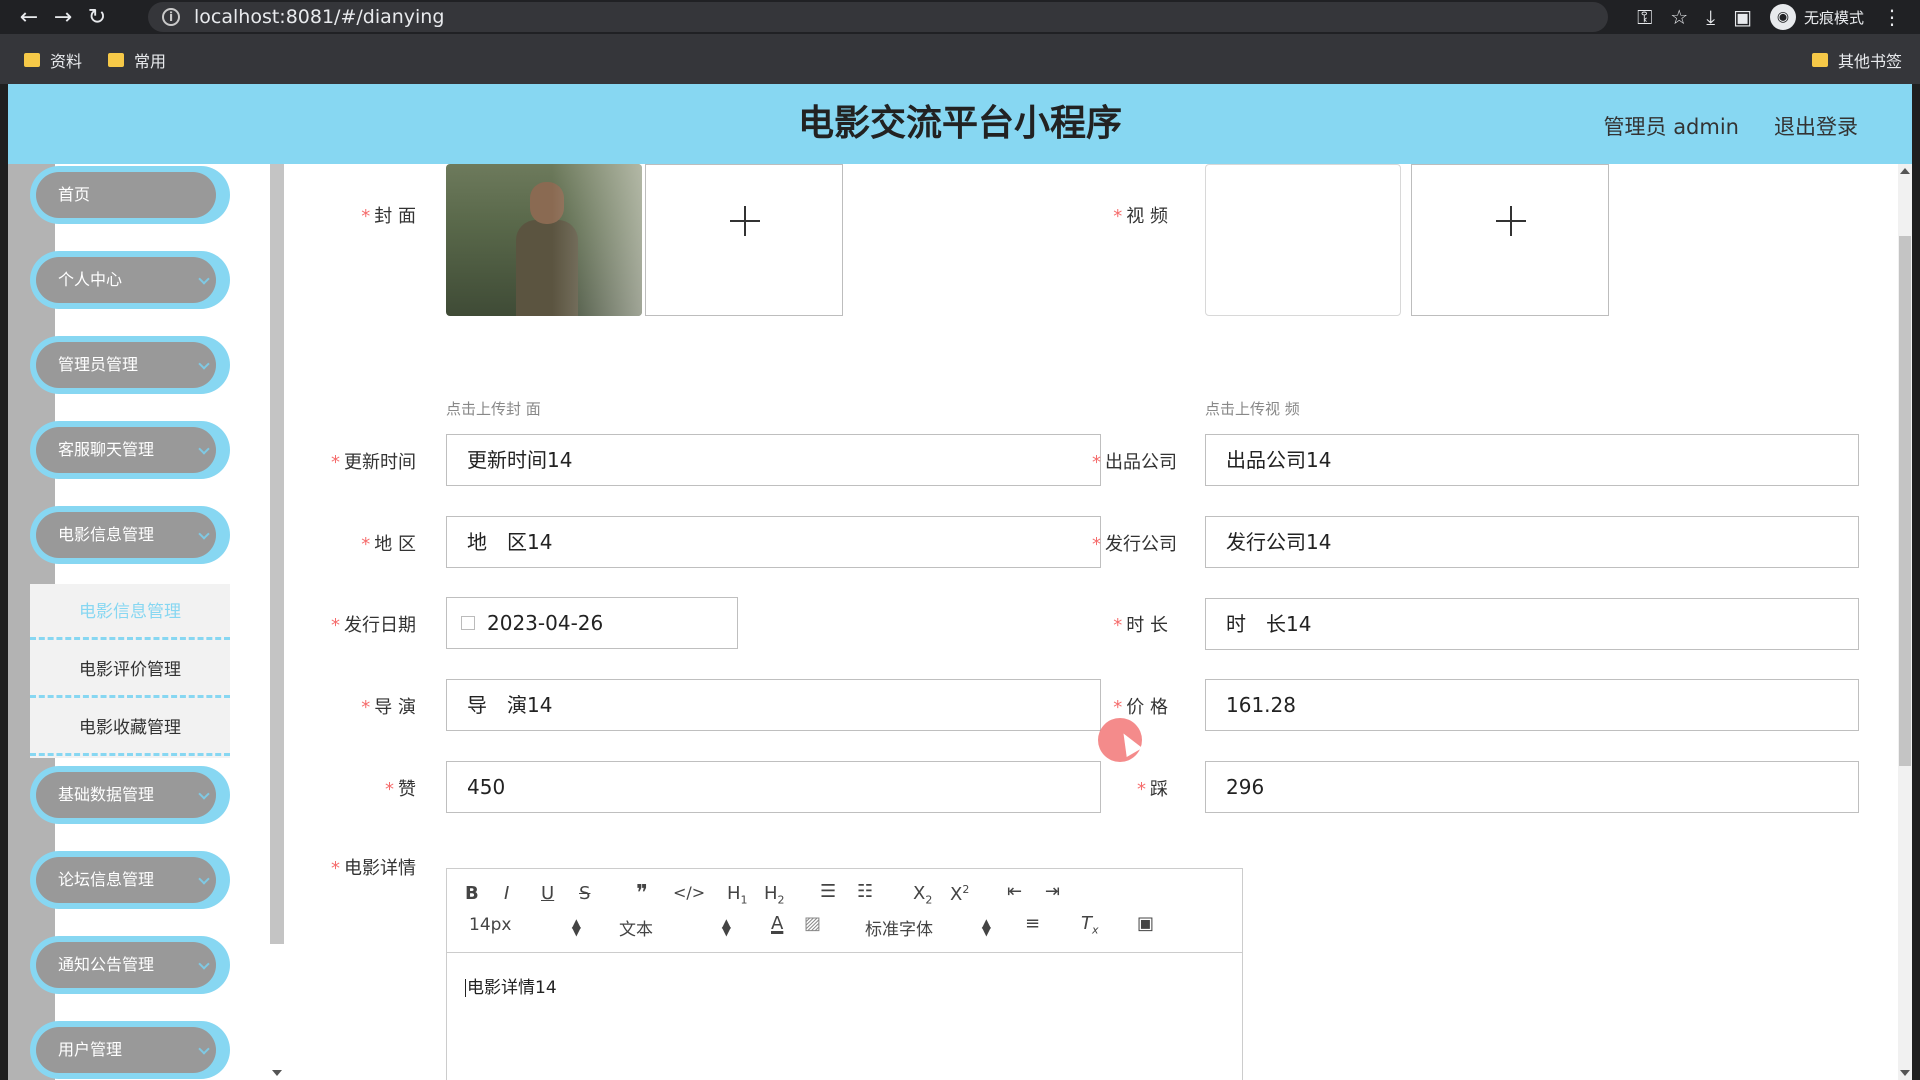 This screenshot has width=1920, height=1080. Describe the element at coordinates (1856, 60) in the screenshot. I see `other-bookmarks: 其他书签` at that location.